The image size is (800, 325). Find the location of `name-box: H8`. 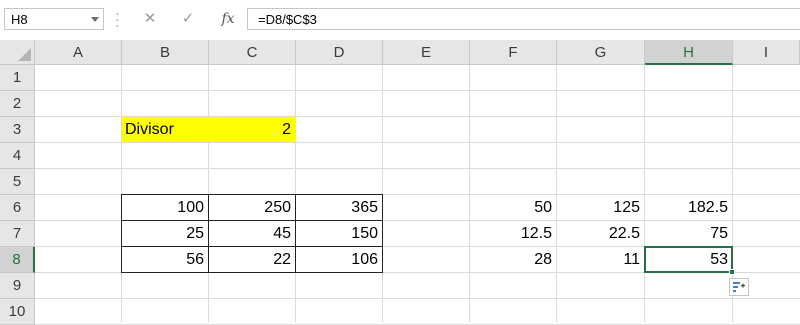

name-box: H8 is located at coordinates (54, 19).